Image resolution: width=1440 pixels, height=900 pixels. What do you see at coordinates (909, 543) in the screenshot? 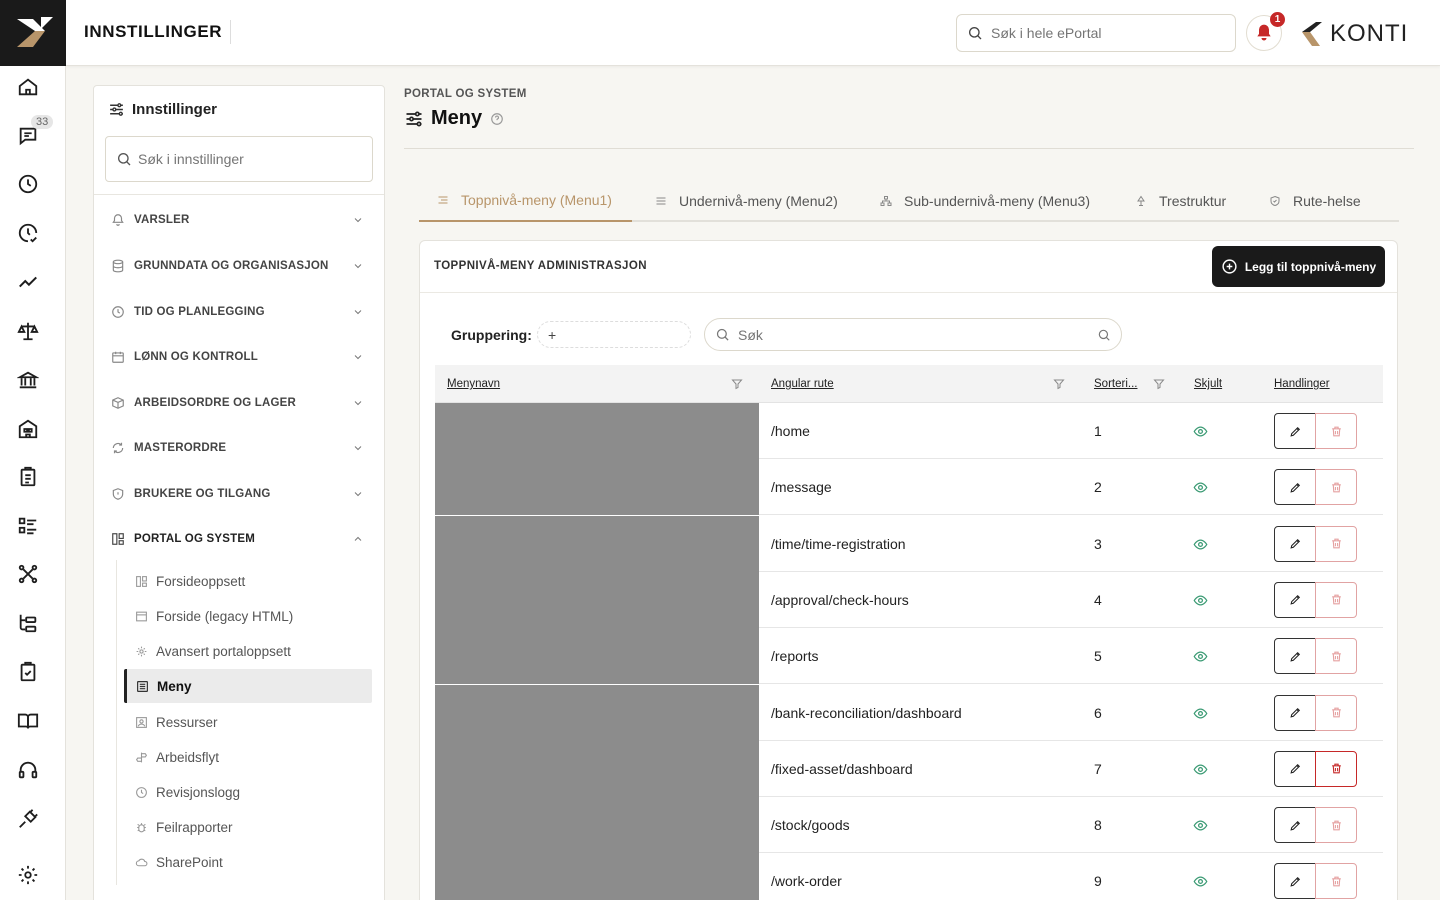
I see `table-row: /time/time-registration 3` at bounding box center [909, 543].